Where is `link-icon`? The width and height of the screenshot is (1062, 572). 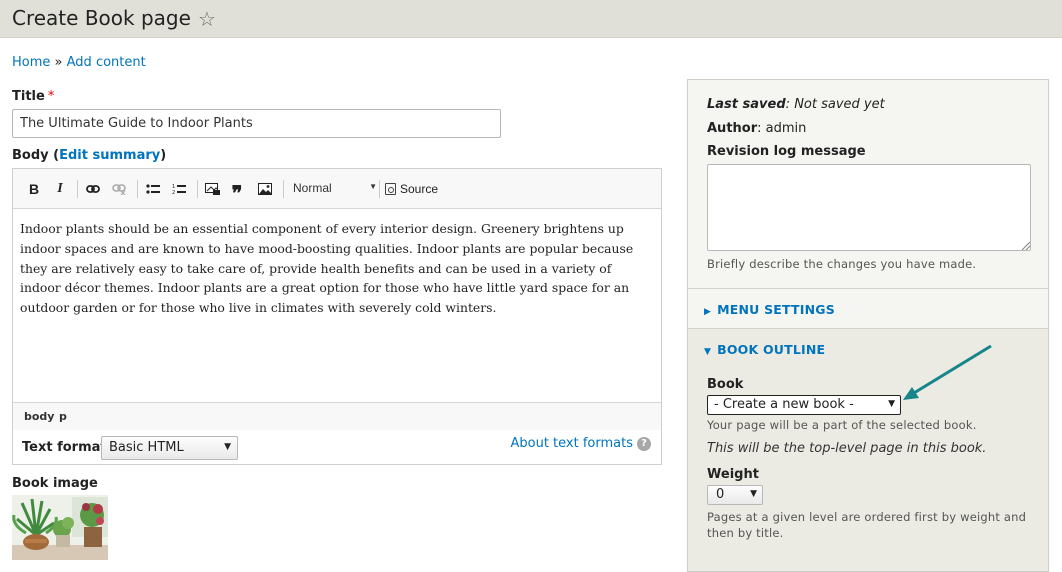
link-icon is located at coordinates (93, 189).